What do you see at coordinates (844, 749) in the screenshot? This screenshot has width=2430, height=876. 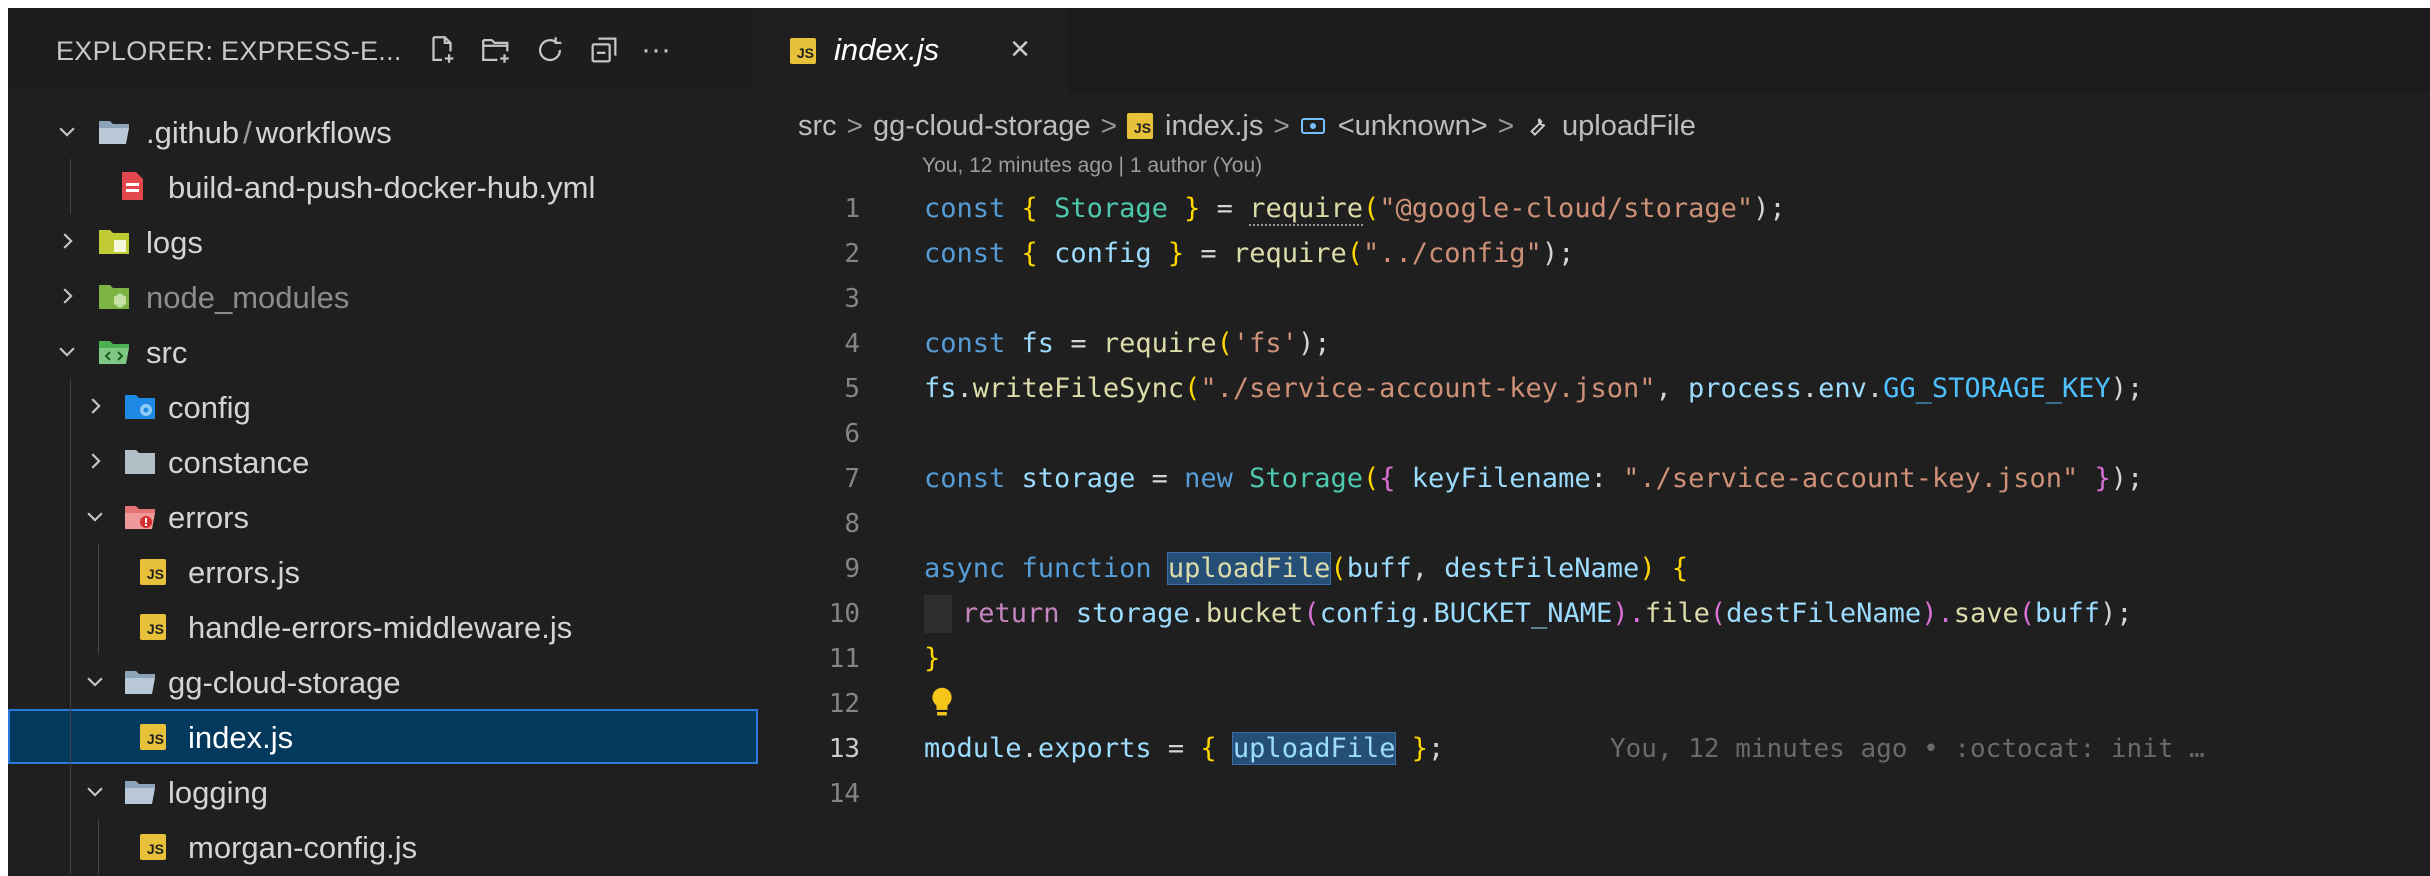 I see `line-number: 13` at bounding box center [844, 749].